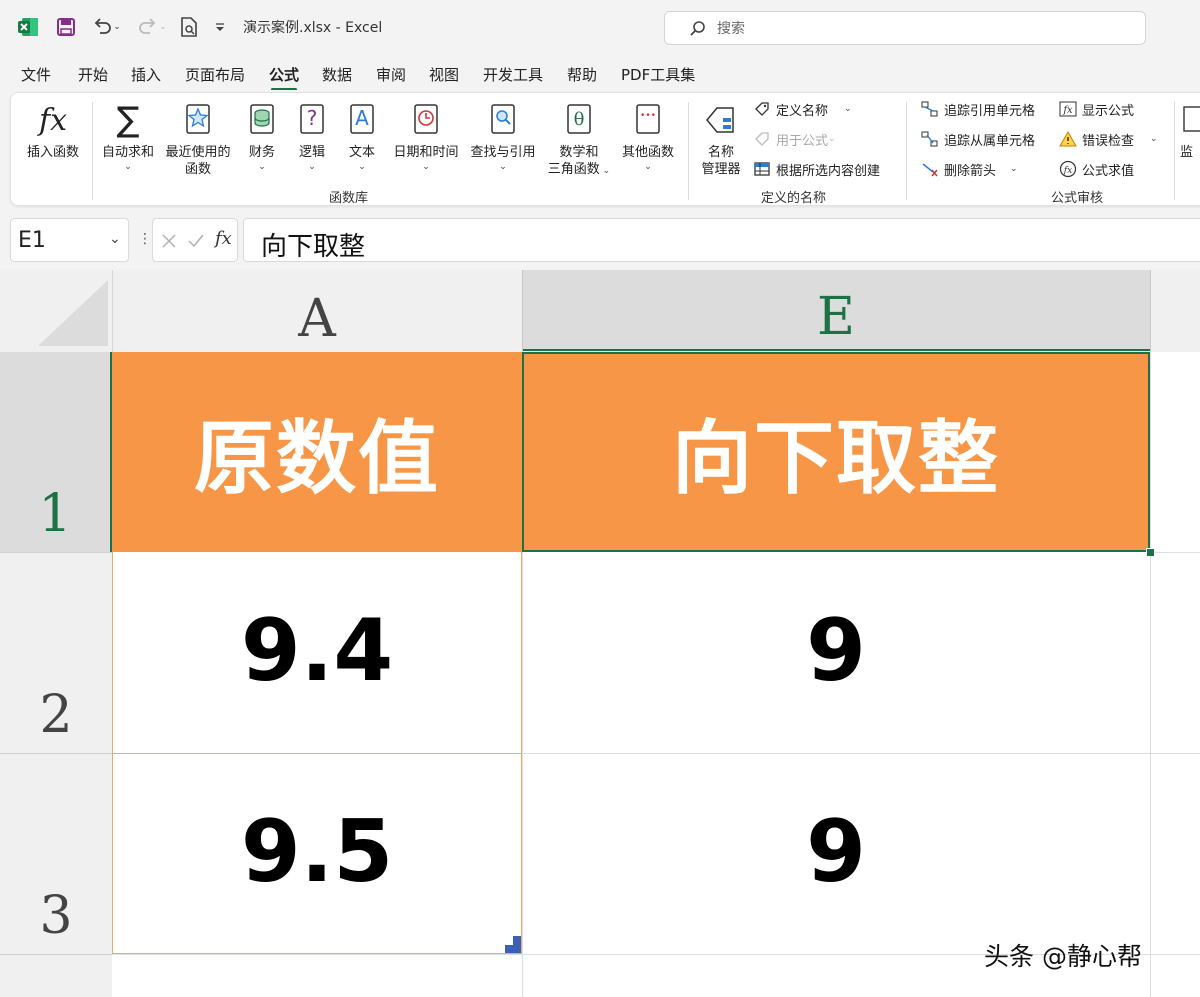 Image resolution: width=1200 pixels, height=997 pixels. Describe the element at coordinates (145, 239) in the screenshot. I see `formula-bar-splitter-icon: ⋮` at that location.